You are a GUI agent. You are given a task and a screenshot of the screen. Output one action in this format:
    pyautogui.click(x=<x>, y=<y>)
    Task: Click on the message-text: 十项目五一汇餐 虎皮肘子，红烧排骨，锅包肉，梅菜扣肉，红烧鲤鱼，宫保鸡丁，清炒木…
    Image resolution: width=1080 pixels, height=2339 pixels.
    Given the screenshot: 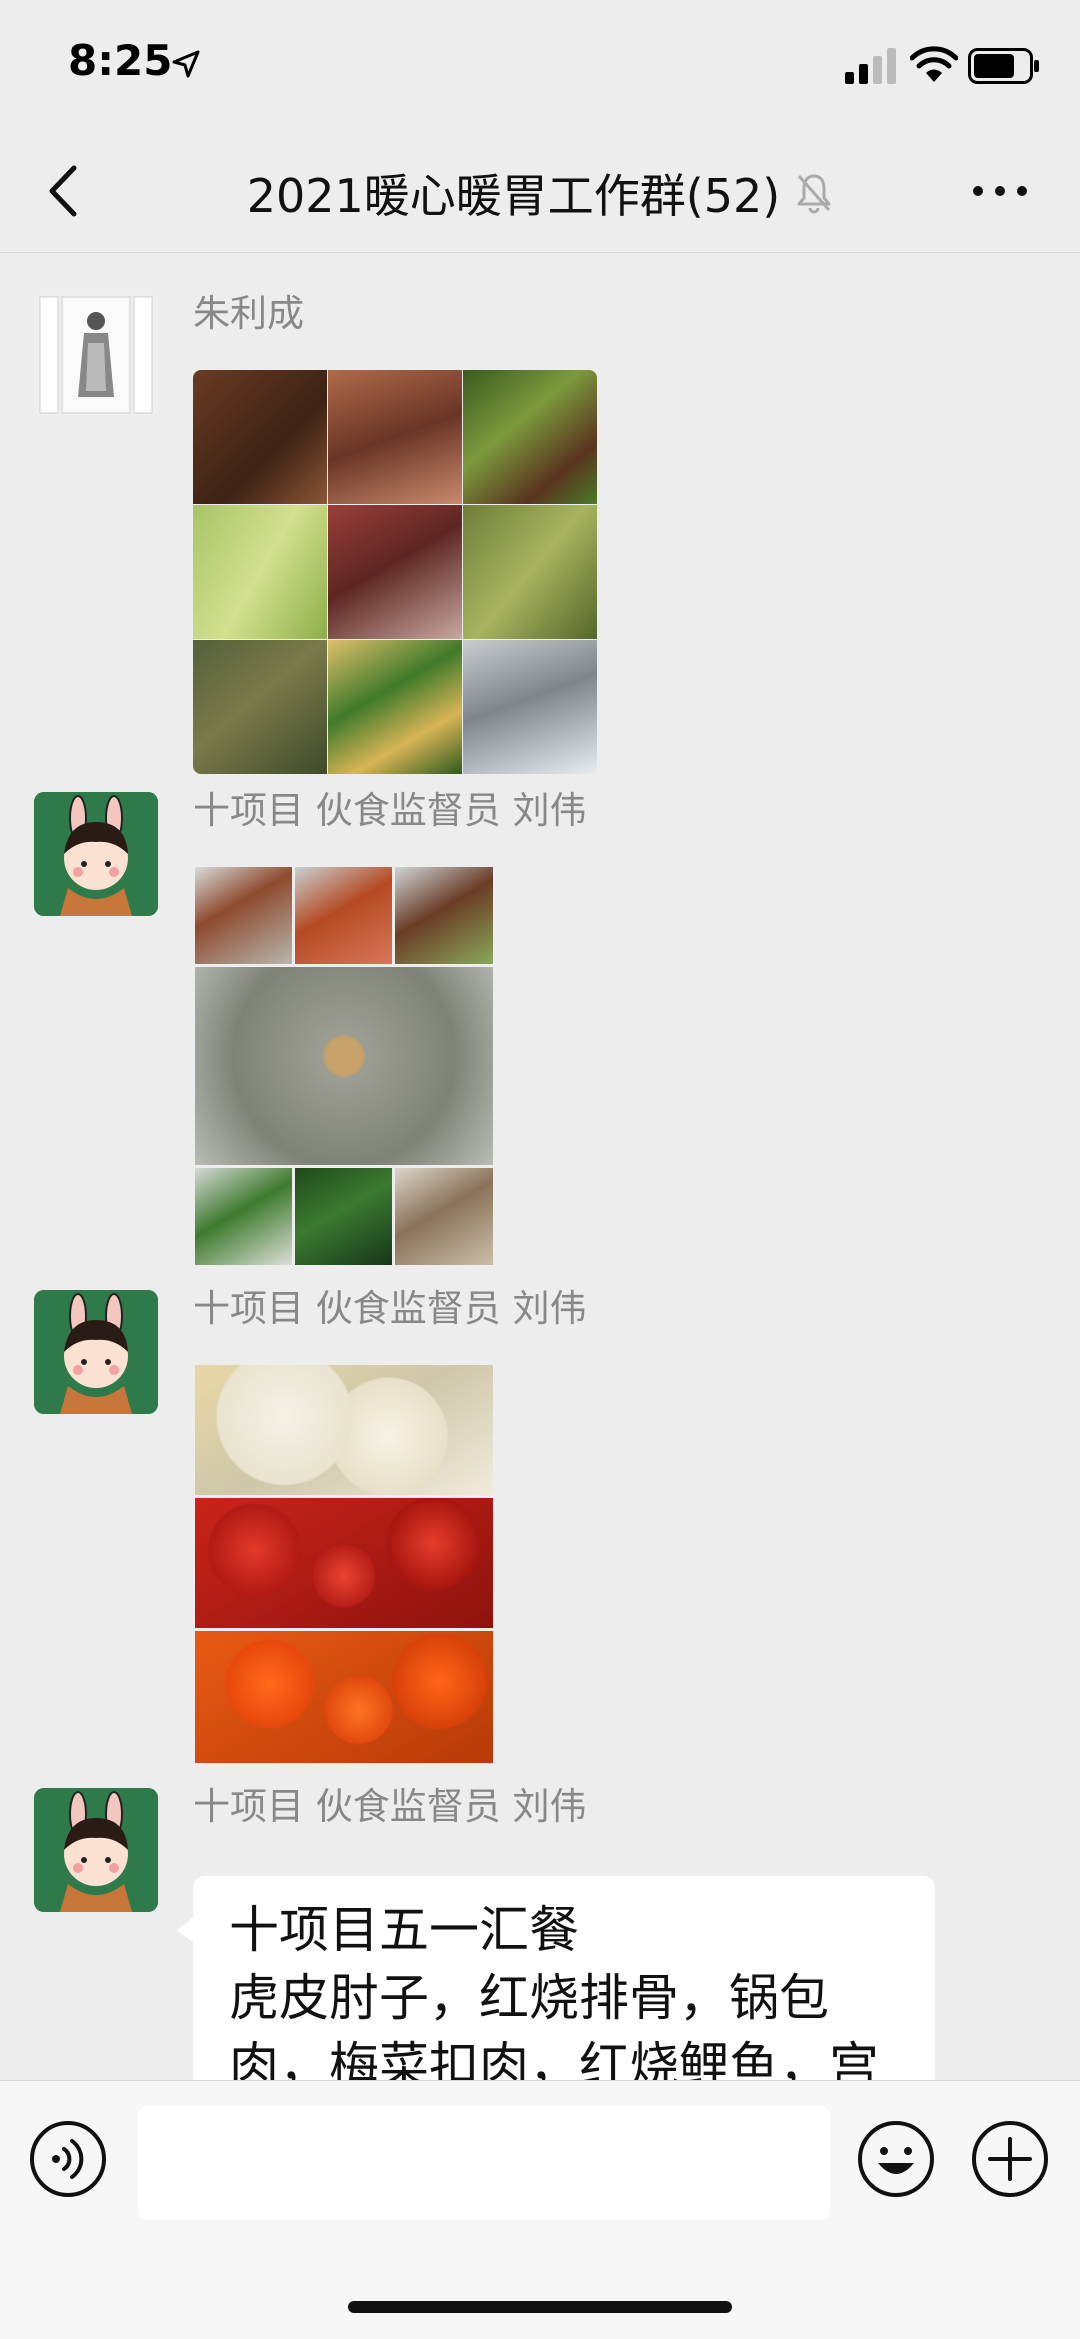 What is the action you would take?
    pyautogui.click(x=554, y=1991)
    